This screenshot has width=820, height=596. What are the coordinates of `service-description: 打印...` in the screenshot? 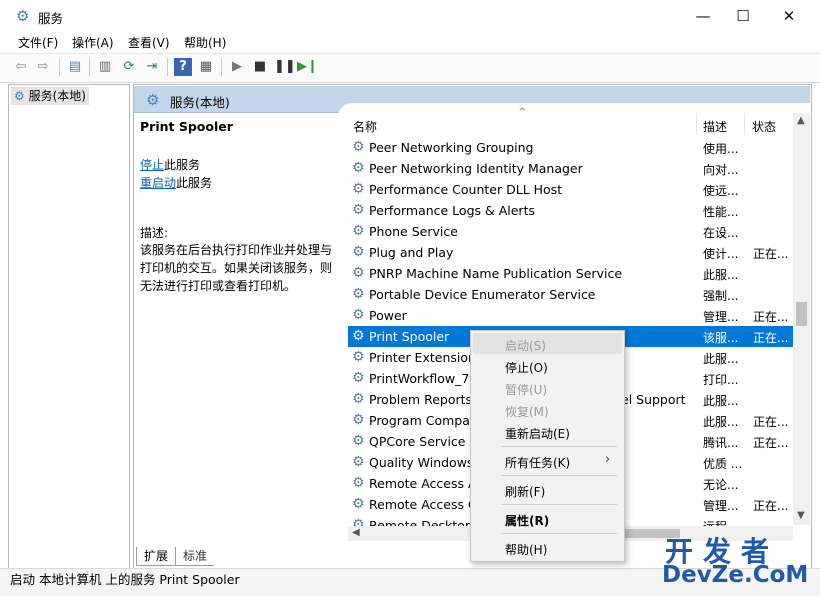 It's located at (721, 380).